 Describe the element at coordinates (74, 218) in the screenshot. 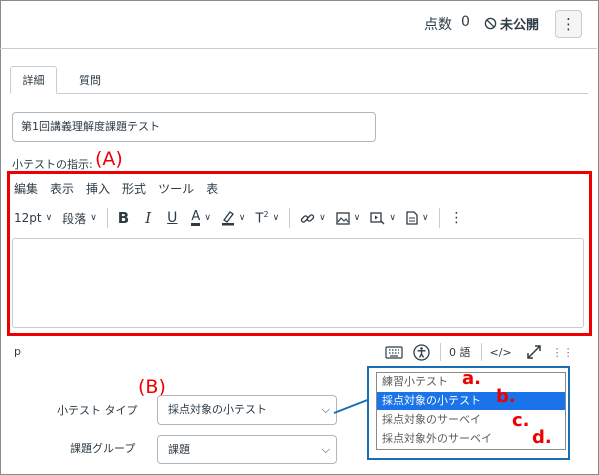

I see `paragraph-value: 段落` at that location.